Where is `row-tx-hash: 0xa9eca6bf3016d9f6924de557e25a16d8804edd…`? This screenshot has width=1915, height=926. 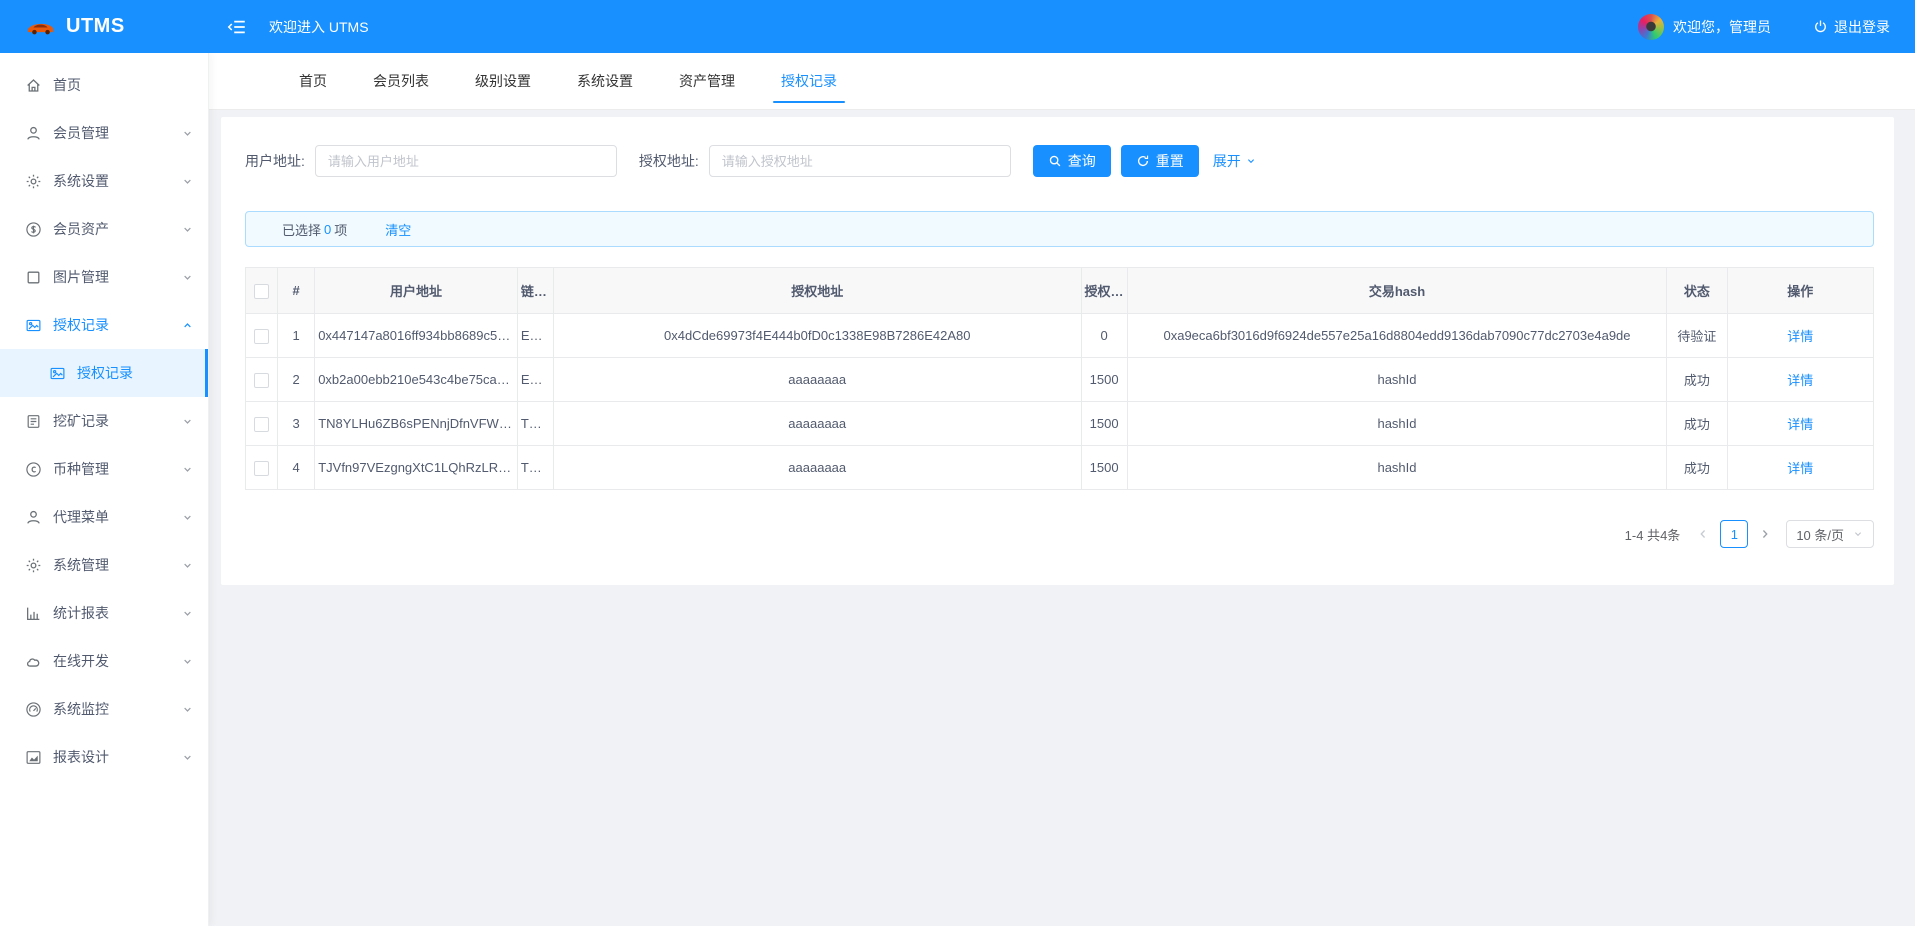 row-tx-hash: 0xa9eca6bf3016d9f6924de557e25a16d8804edd… is located at coordinates (1397, 335).